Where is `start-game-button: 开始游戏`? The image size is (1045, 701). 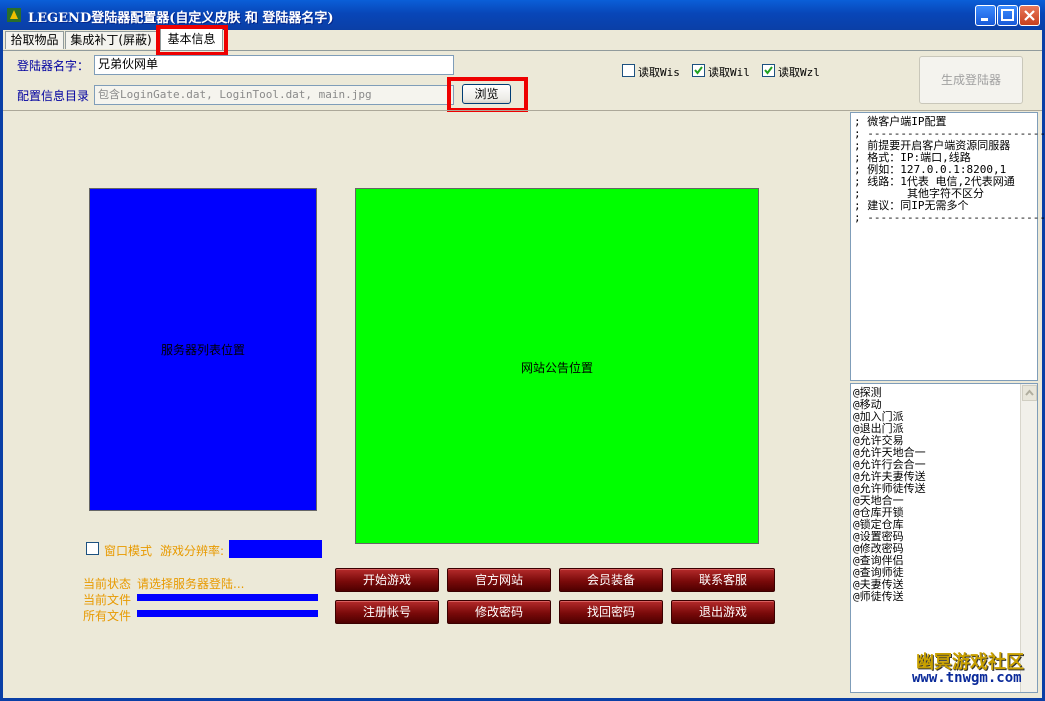 start-game-button: 开始游戏 is located at coordinates (387, 580).